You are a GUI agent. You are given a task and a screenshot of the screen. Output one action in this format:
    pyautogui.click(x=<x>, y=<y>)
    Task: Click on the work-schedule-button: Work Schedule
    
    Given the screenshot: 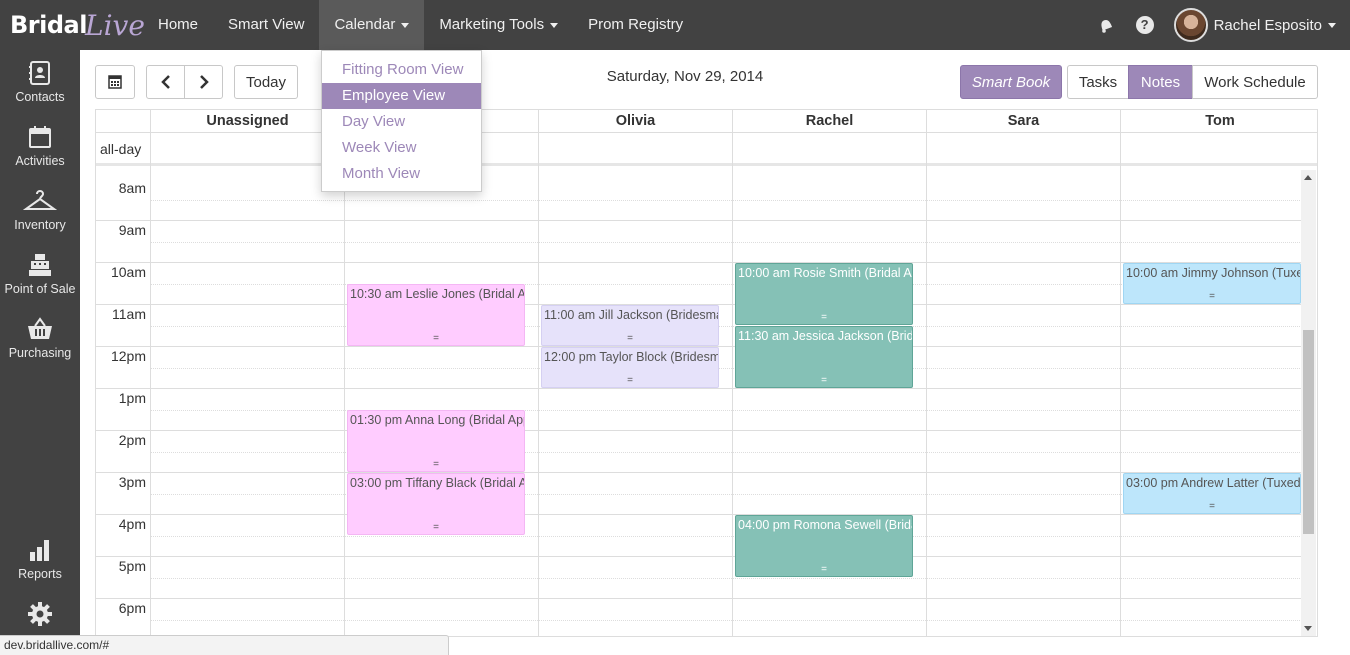 What is the action you would take?
    pyautogui.click(x=1255, y=82)
    